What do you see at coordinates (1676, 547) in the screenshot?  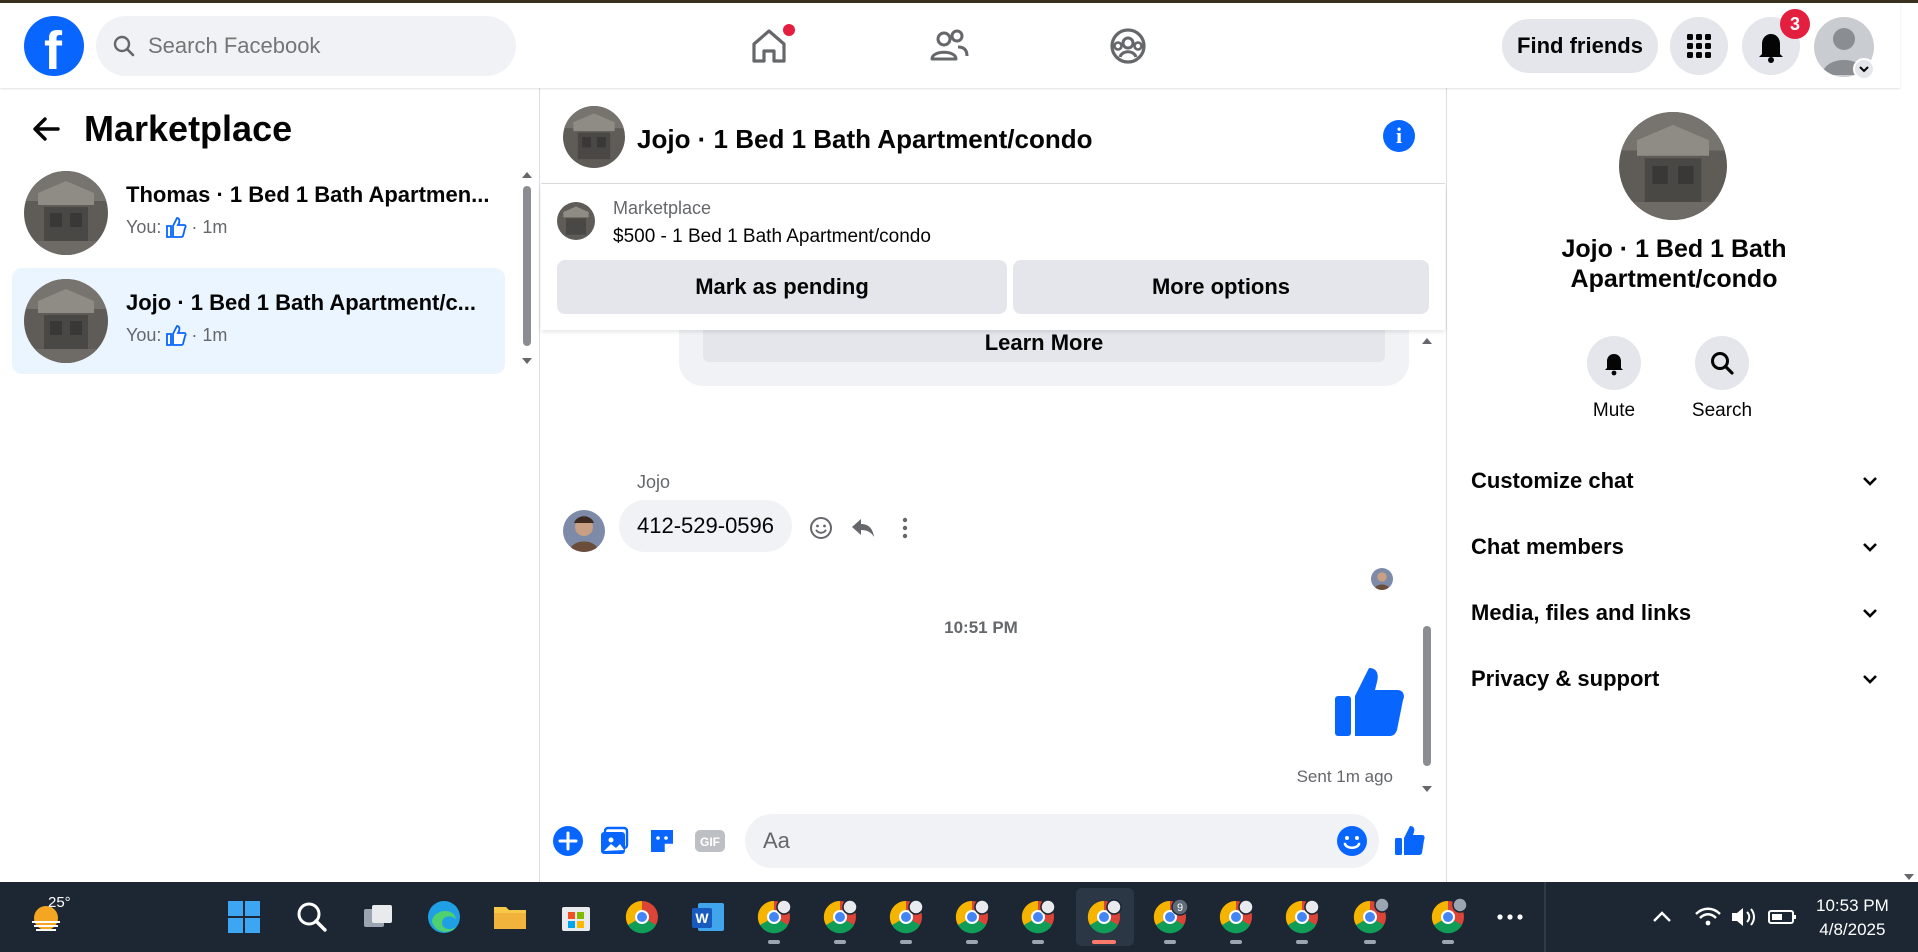 I see `chat-members-section: Chat members` at bounding box center [1676, 547].